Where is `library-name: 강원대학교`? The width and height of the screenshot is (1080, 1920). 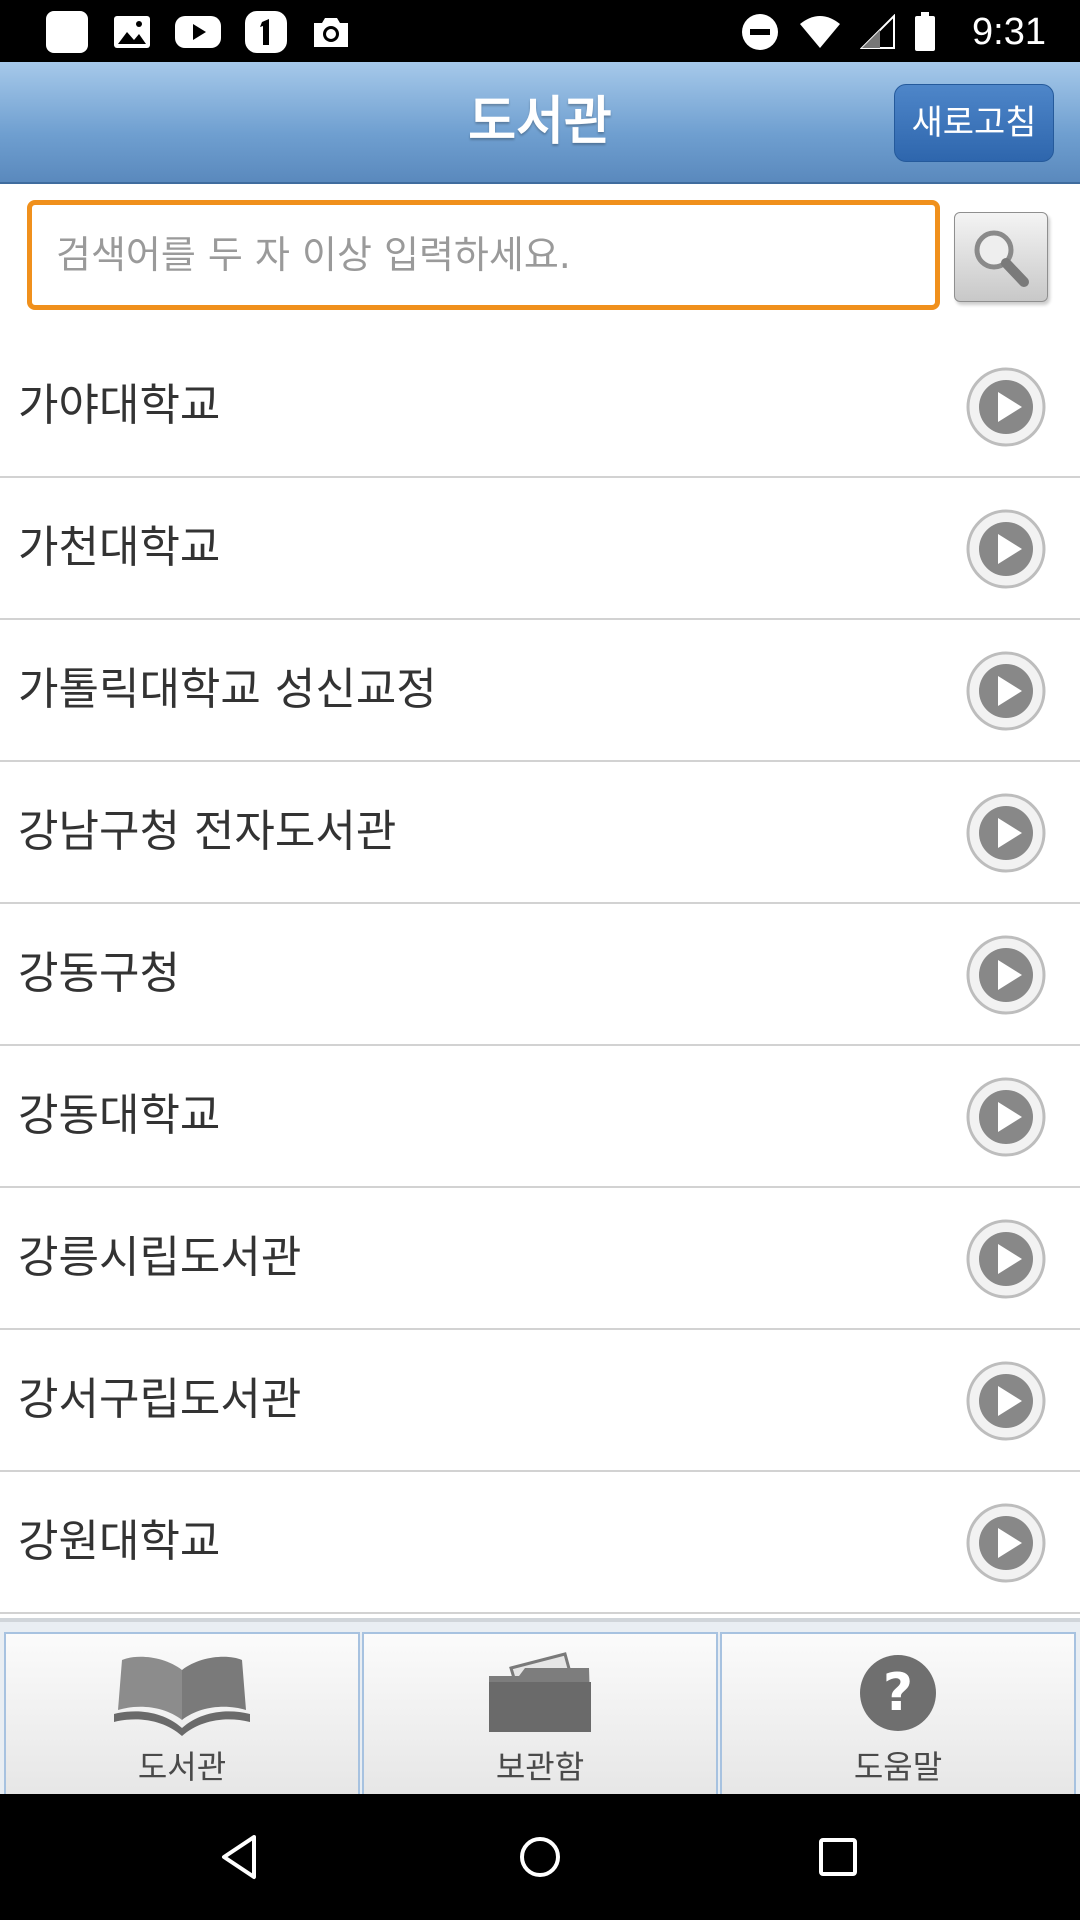
library-name: 강원대학교 is located at coordinates (119, 1541).